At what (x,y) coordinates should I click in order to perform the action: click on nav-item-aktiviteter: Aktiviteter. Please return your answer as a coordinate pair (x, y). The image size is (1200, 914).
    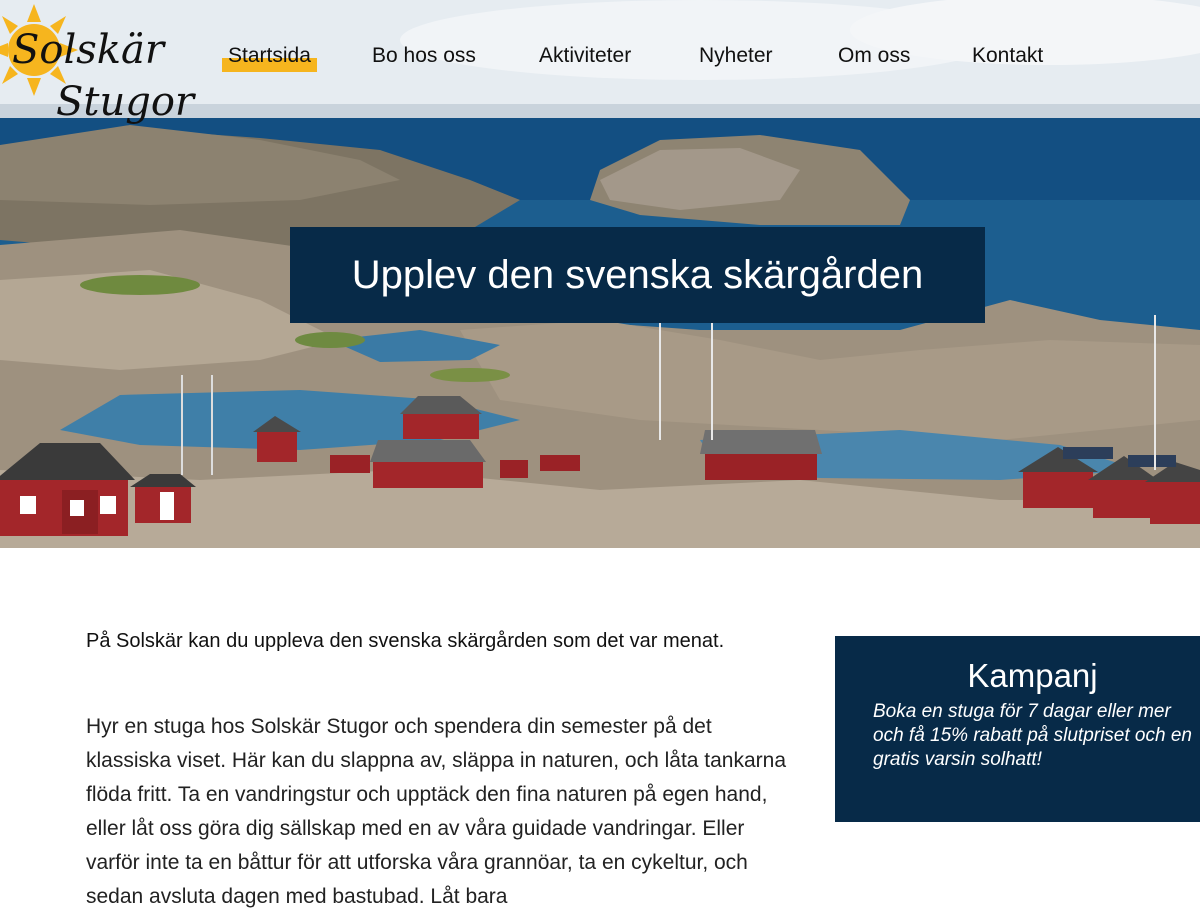
    Looking at the image, I should click on (585, 56).